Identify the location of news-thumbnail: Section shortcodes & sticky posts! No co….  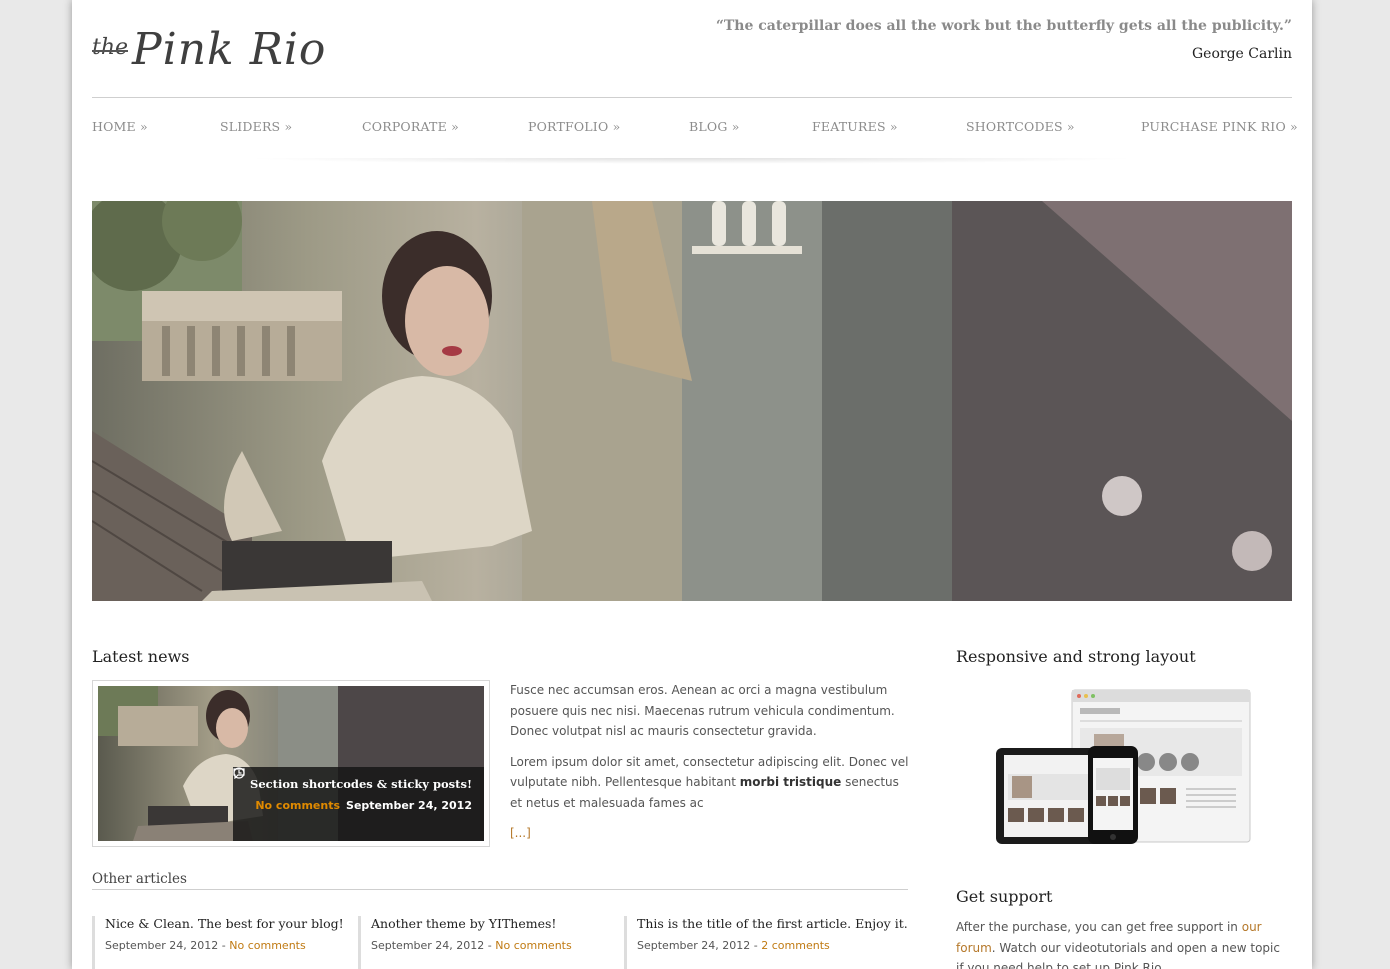
(291, 763).